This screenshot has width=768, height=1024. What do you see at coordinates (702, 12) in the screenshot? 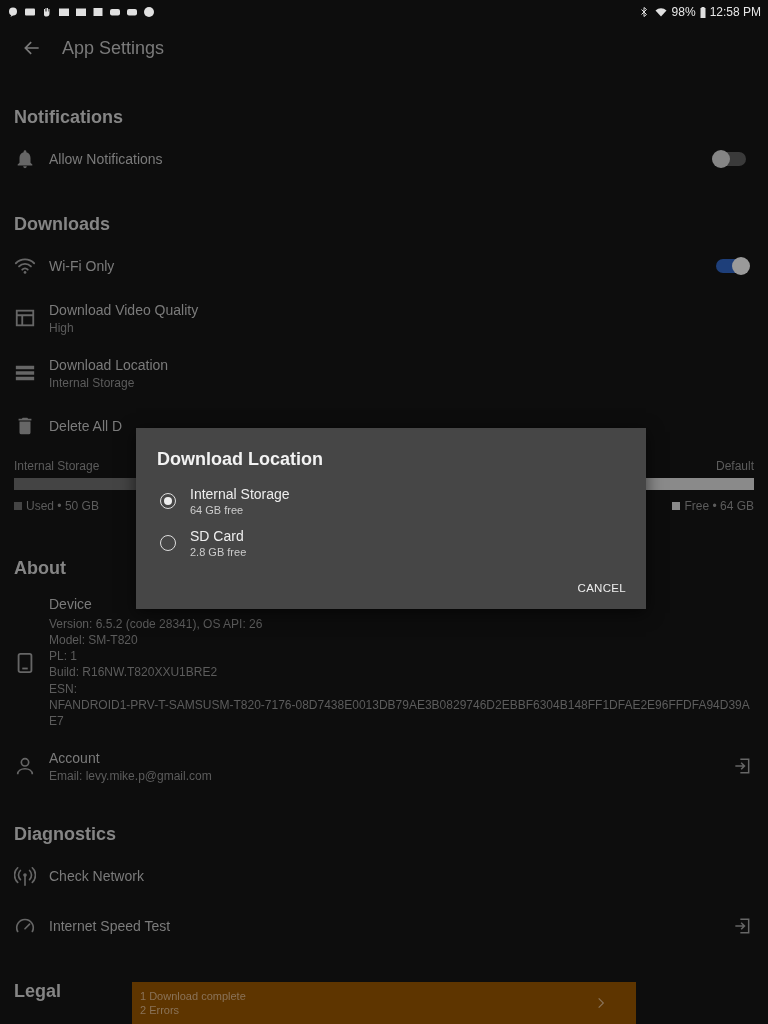
I see `battery-icon` at bounding box center [702, 12].